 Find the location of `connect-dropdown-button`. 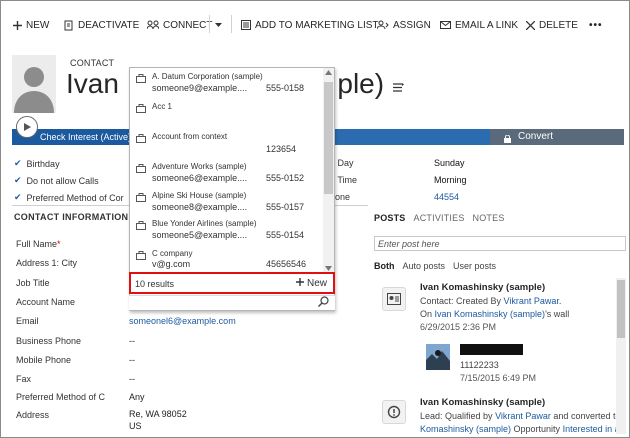

connect-dropdown-button is located at coordinates (218, 25).